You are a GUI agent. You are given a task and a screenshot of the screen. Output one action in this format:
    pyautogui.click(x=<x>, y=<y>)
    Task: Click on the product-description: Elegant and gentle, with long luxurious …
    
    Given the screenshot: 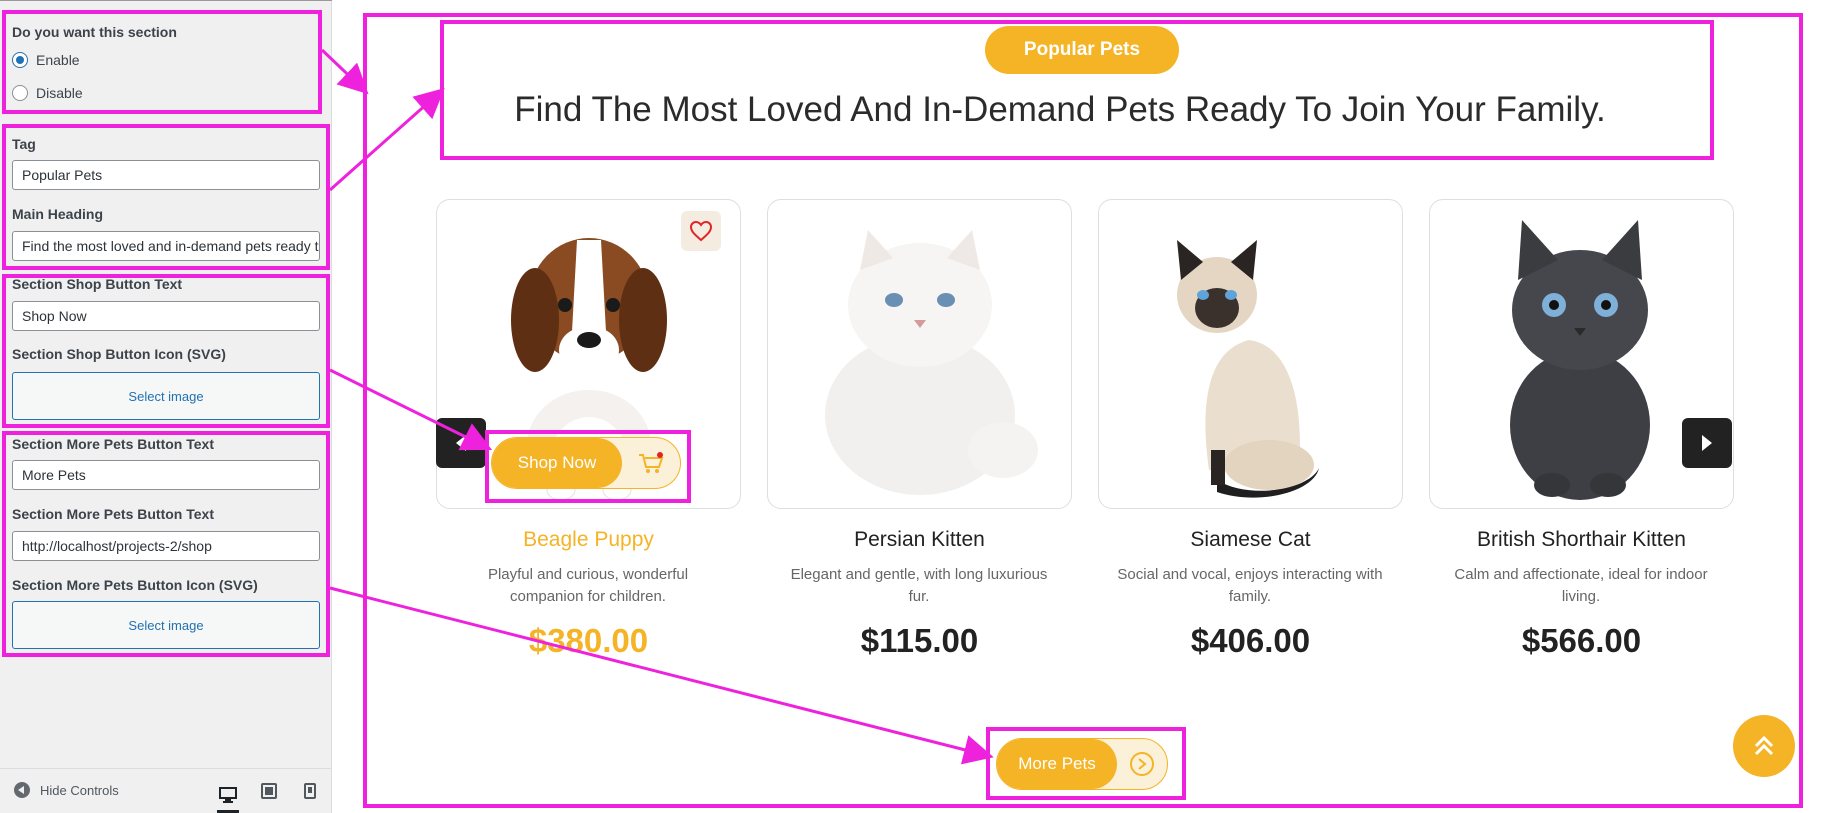 What is the action you would take?
    pyautogui.click(x=919, y=586)
    